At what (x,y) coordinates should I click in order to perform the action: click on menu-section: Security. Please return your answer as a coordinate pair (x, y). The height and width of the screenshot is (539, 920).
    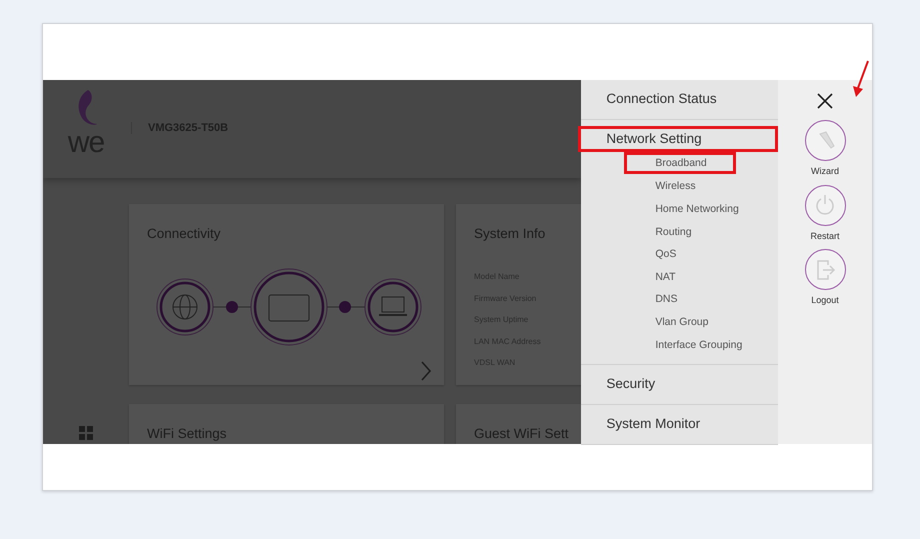
    Looking at the image, I should click on (692, 384).